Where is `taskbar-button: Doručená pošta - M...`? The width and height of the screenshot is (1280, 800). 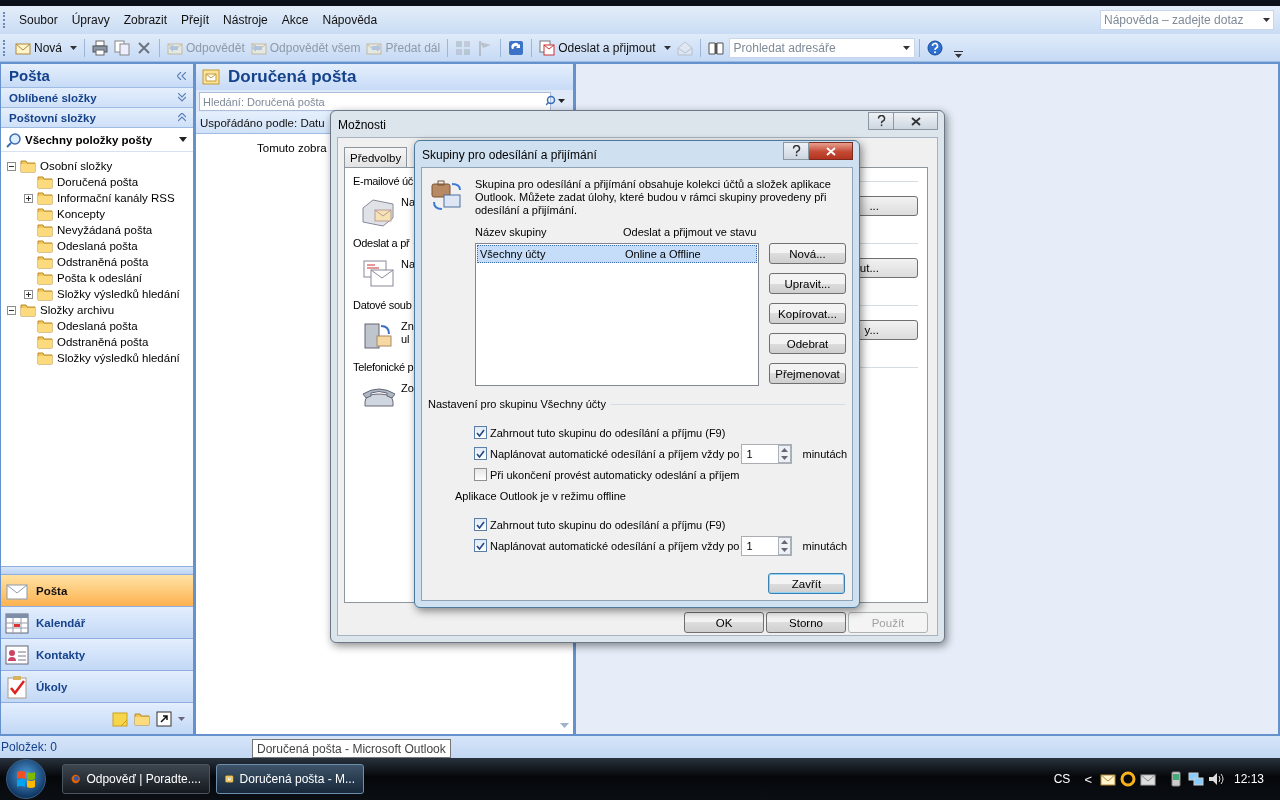 taskbar-button: Doručená pošta - M... is located at coordinates (290, 779).